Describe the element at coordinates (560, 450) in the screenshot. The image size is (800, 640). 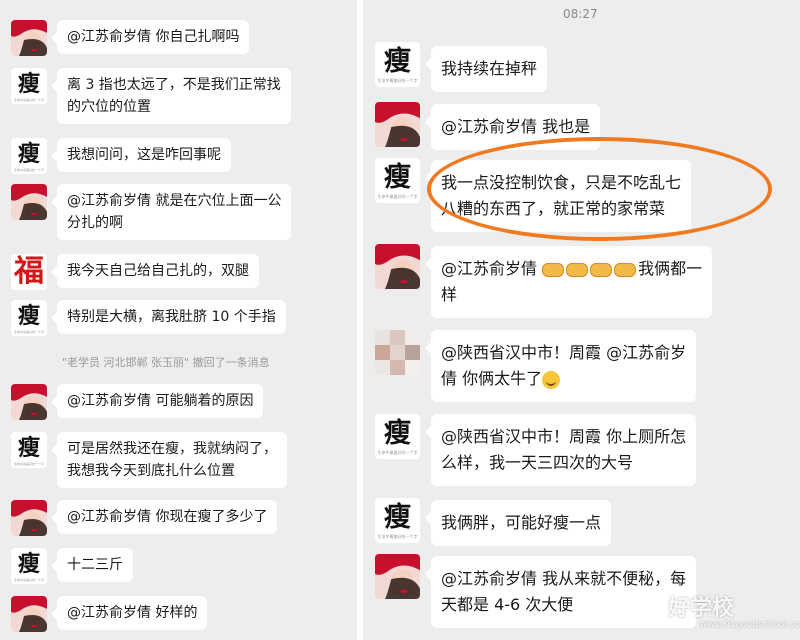
I see `message-bubble: @陕西省汉中市！周霞 你上厕所怎 么样，我一天三四次的大号` at that location.